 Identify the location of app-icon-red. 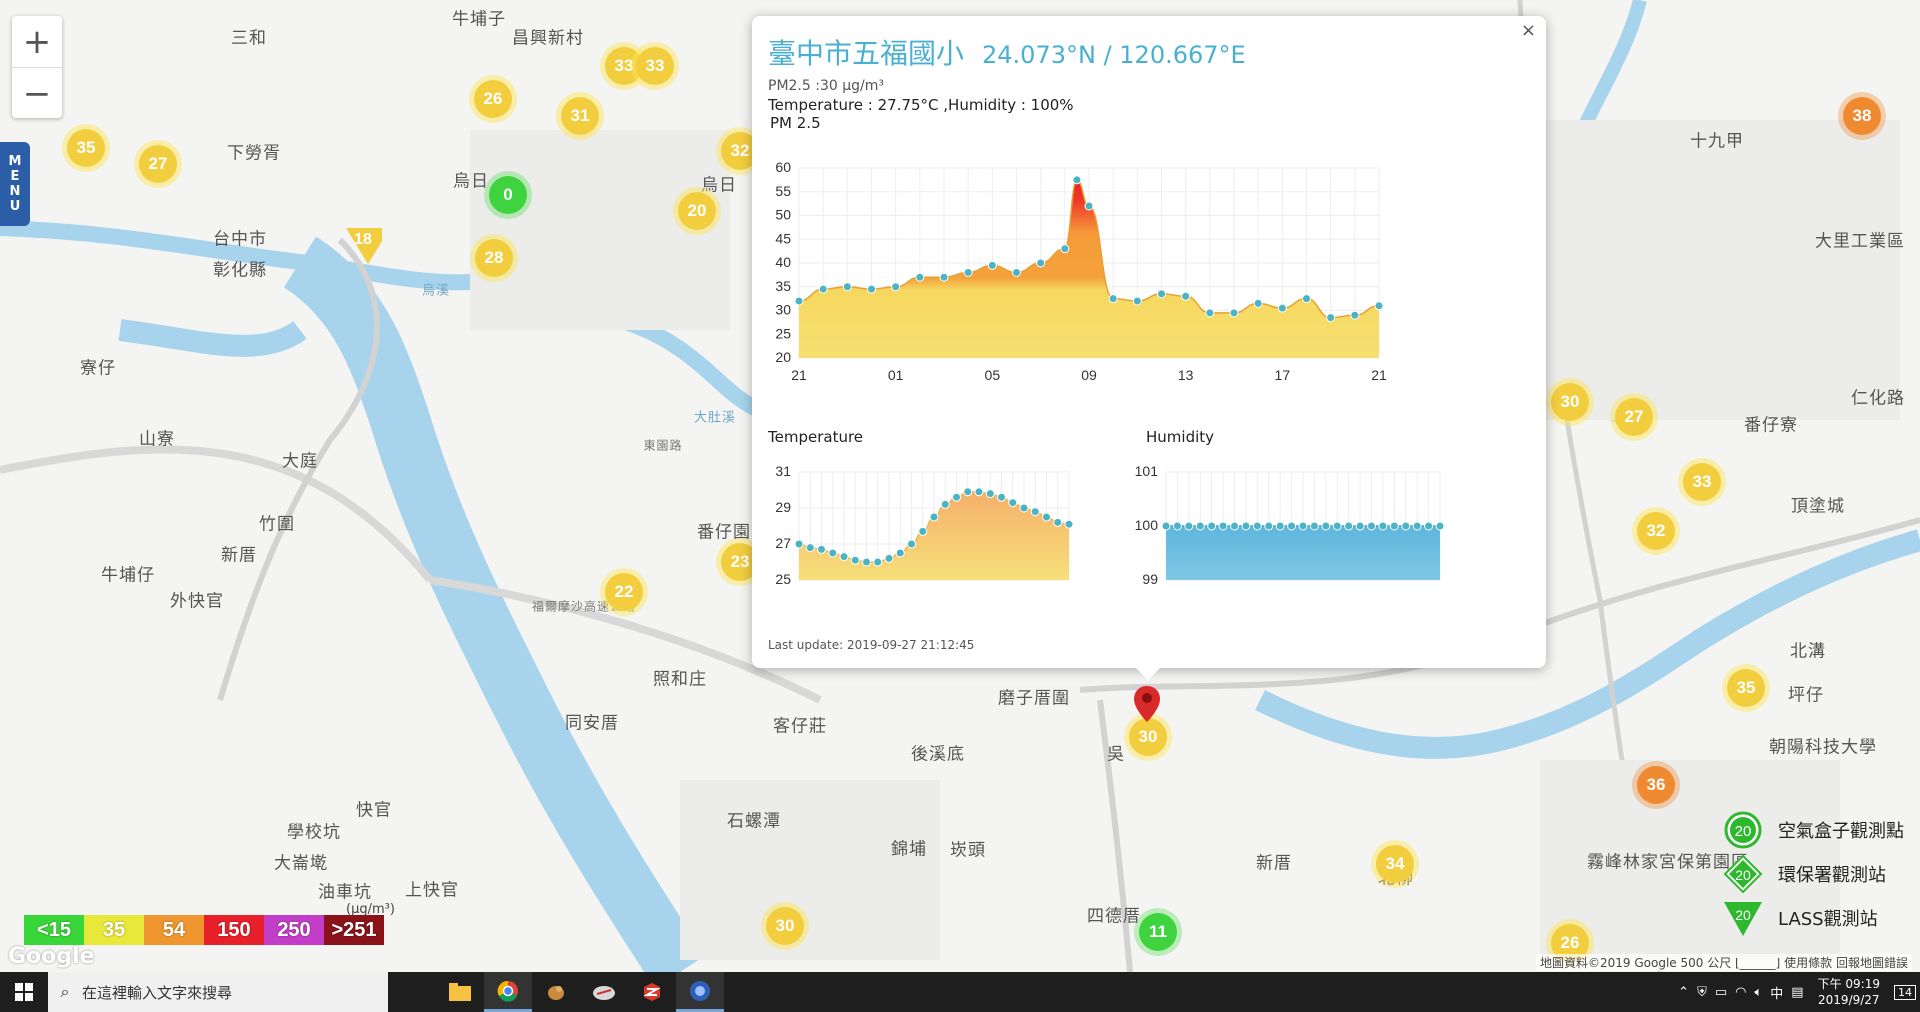
(652, 992).